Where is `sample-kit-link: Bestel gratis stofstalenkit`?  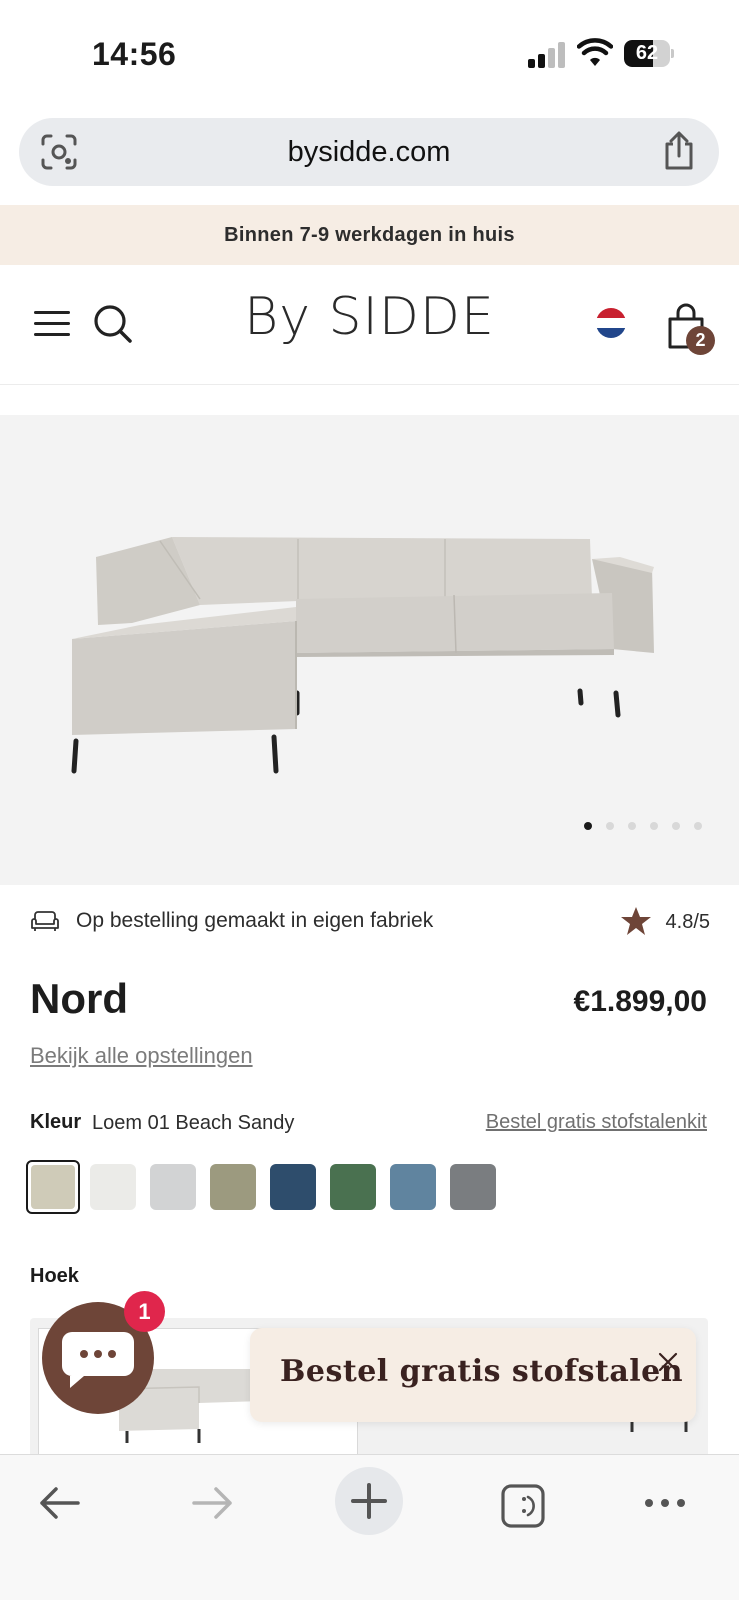 sample-kit-link: Bestel gratis stofstalenkit is located at coordinates (596, 1122).